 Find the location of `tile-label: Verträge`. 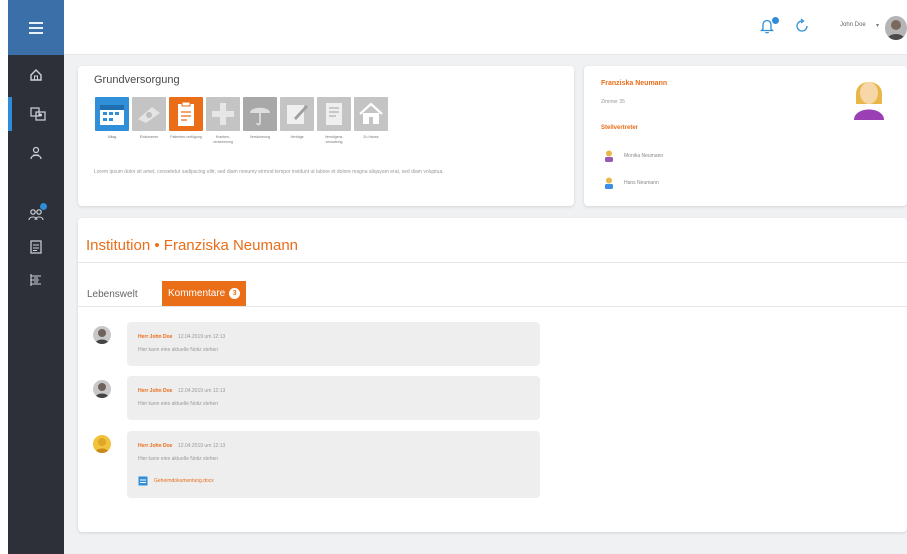

tile-label: Verträge is located at coordinates (297, 137).